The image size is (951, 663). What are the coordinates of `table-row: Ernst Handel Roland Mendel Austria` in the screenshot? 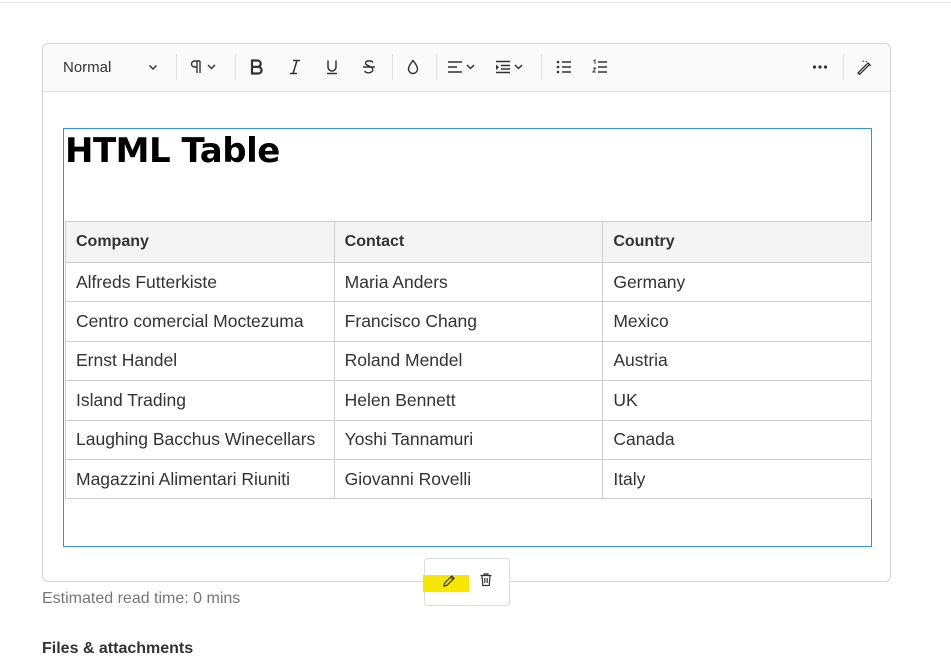 It's located at (468, 361).